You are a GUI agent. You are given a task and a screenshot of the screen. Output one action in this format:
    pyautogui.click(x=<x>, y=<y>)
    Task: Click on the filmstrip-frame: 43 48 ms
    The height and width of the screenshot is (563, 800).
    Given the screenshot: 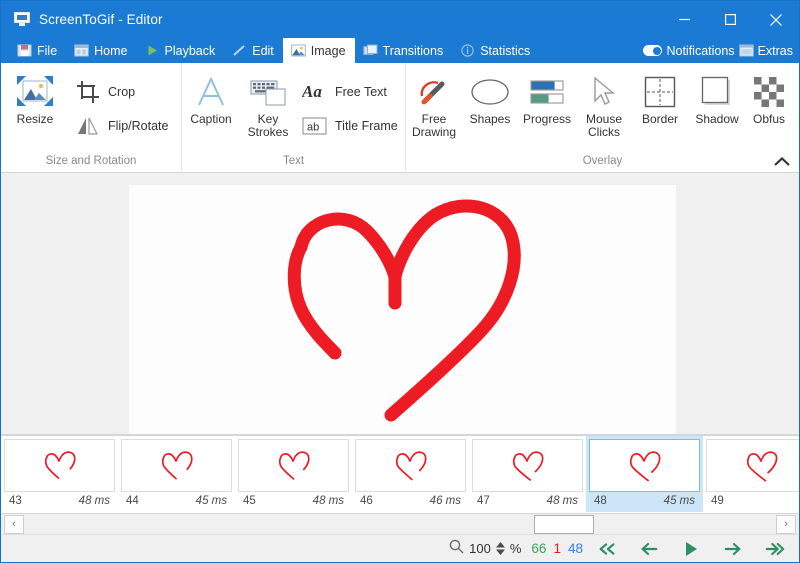 What is the action you would take?
    pyautogui.click(x=59, y=474)
    